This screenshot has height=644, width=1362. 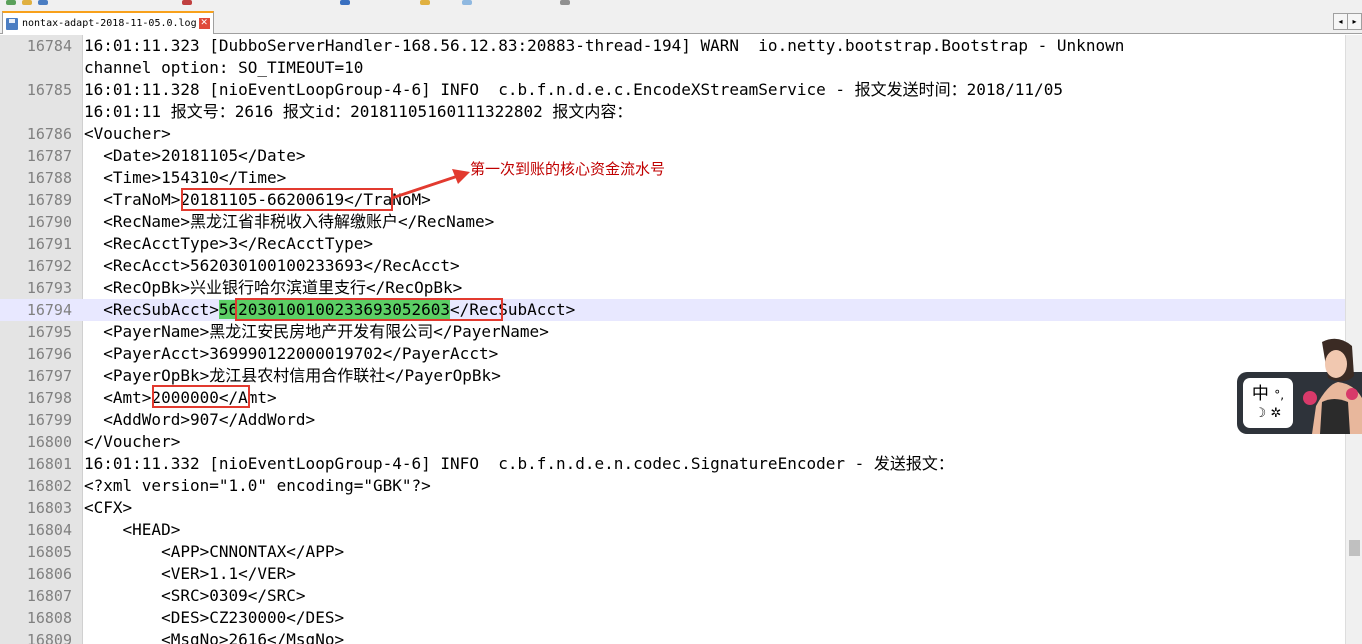 What do you see at coordinates (49, 618) in the screenshot?
I see `line-number: 16808` at bounding box center [49, 618].